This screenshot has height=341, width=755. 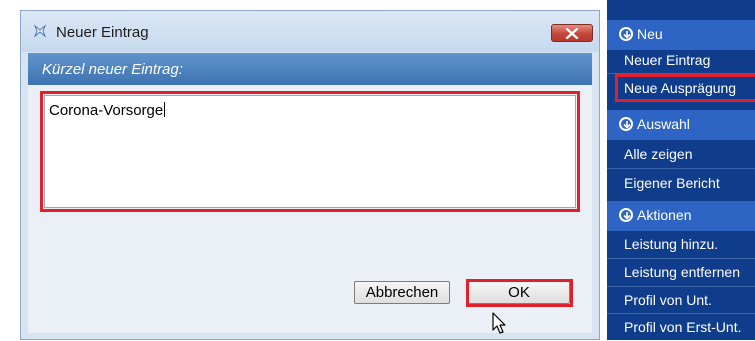 What do you see at coordinates (165, 109) in the screenshot?
I see `text-caret` at bounding box center [165, 109].